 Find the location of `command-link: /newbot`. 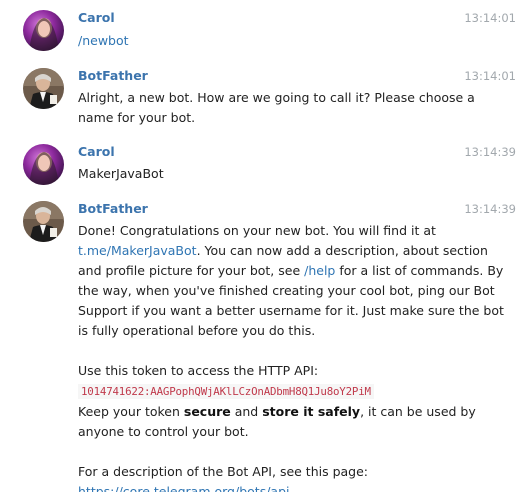

command-link: /newbot is located at coordinates (264, 41).